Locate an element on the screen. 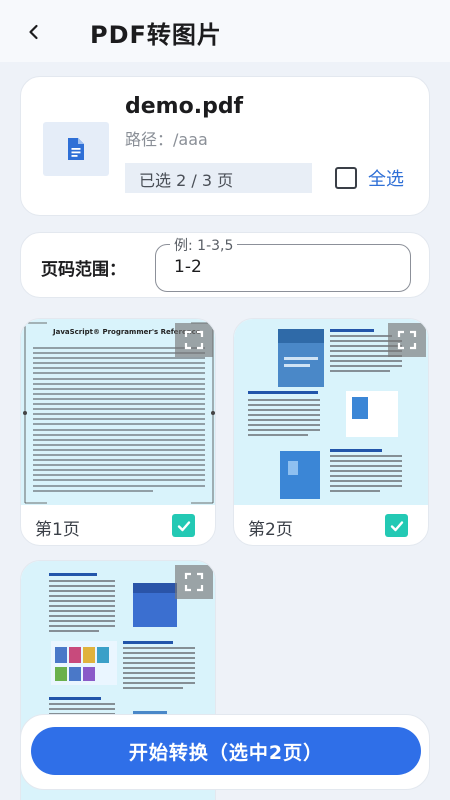  chevron-left-icon is located at coordinates (33, 32).